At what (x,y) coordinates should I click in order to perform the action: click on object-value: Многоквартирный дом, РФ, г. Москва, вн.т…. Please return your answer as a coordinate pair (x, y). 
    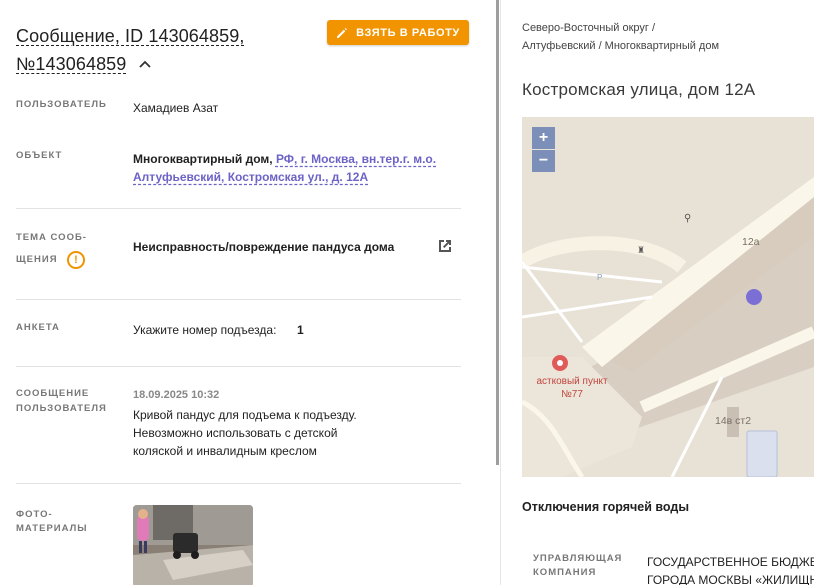
    Looking at the image, I should click on (298, 168).